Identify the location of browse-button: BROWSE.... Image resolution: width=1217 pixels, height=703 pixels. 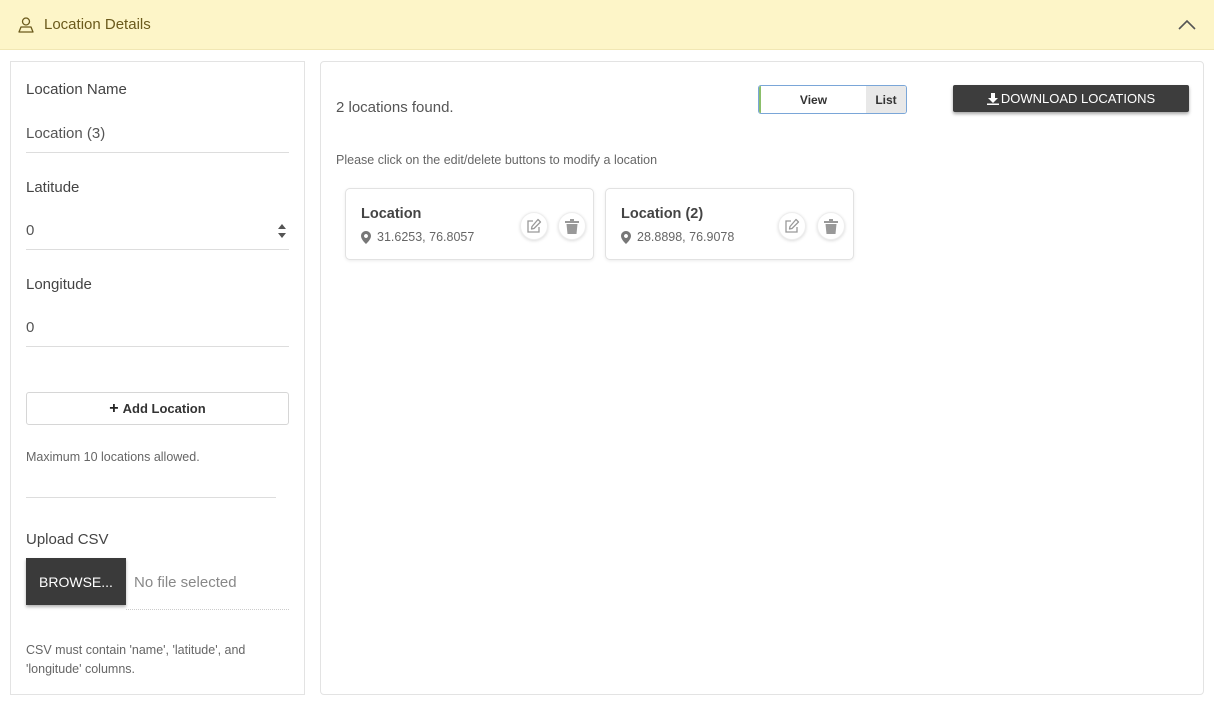
(76, 581).